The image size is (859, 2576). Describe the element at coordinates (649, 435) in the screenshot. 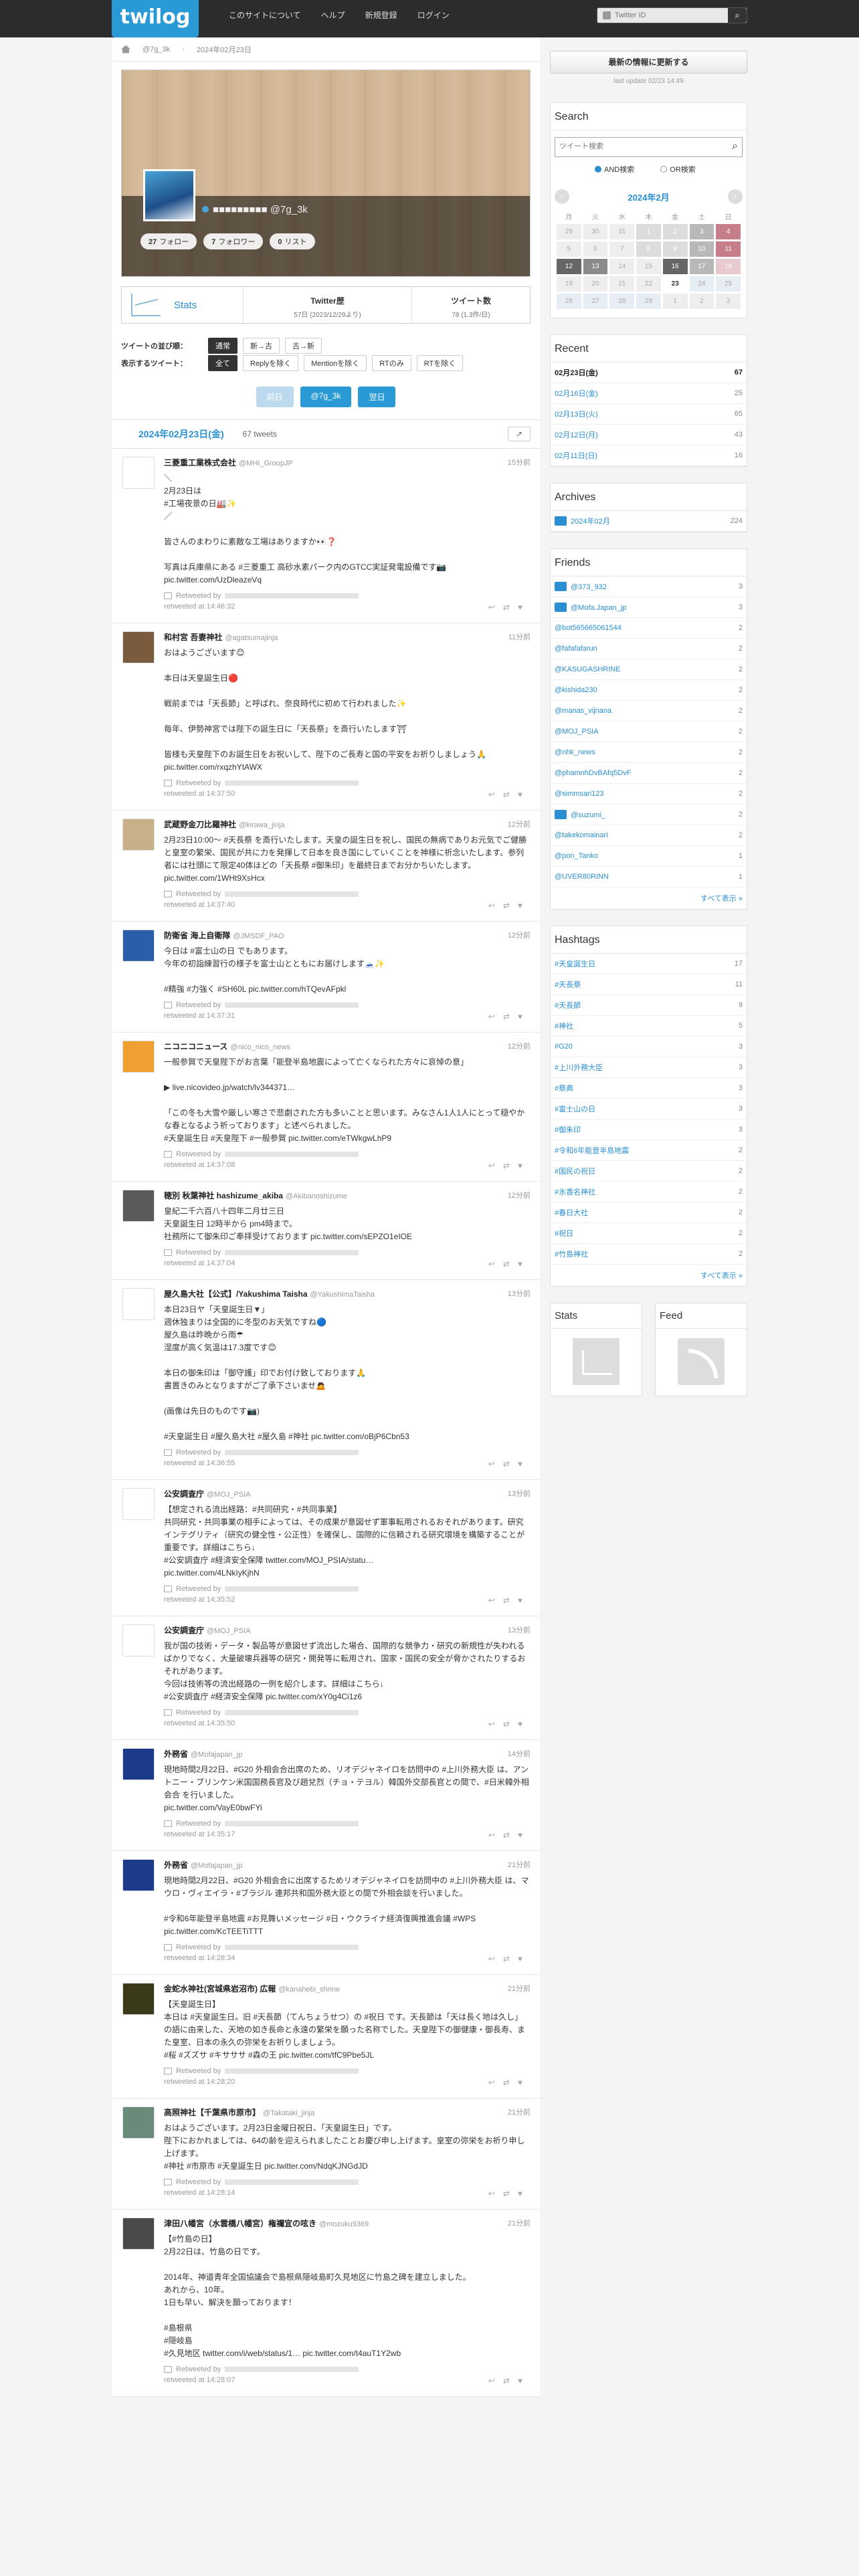

I see `recent-item: 02月12日(月) 43` at that location.